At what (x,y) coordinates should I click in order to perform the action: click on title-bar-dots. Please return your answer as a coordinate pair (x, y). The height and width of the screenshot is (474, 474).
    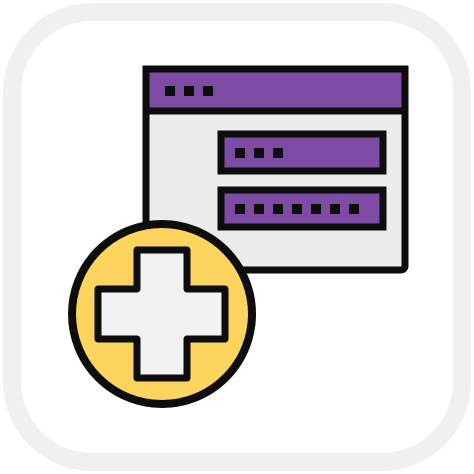
    Looking at the image, I should click on (189, 91).